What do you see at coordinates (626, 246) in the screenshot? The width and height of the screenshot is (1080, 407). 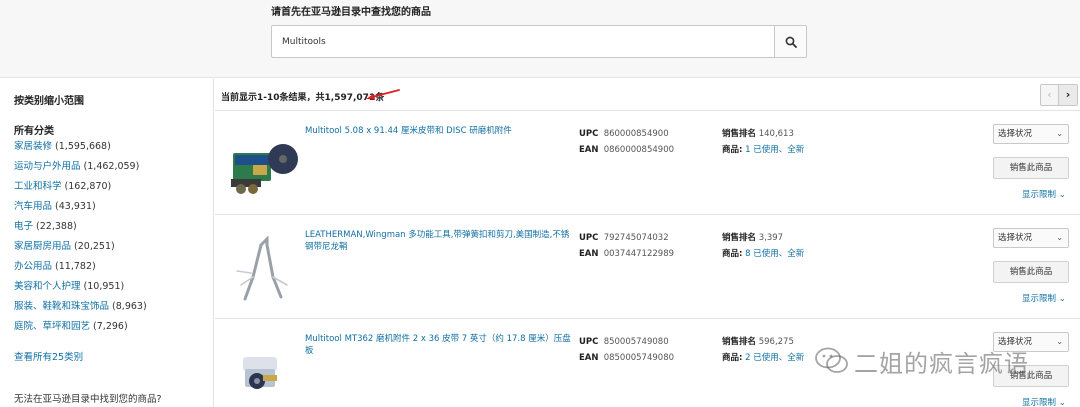 I see `product-codes: UPC 792745074032 EAN 0037447122989` at bounding box center [626, 246].